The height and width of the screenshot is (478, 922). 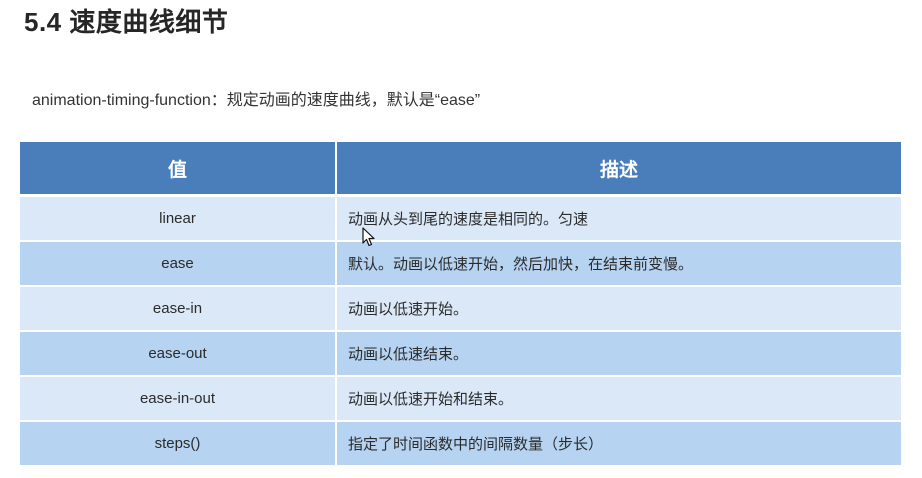 I want to click on page-title: 5.4 速度曲线细节, so click(x=126, y=22).